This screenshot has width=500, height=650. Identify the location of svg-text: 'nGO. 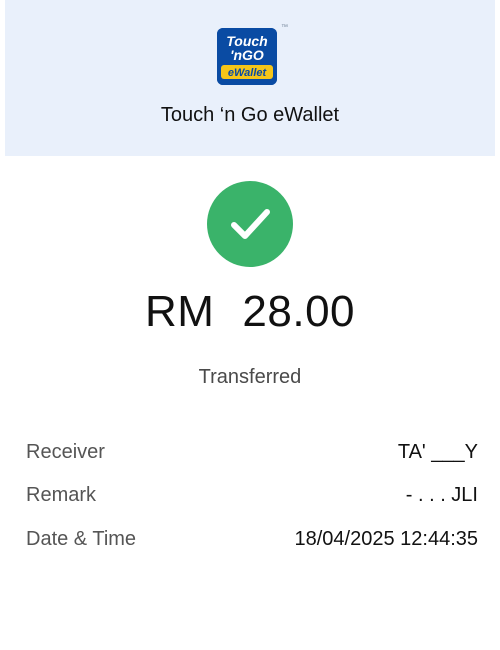
(247, 55).